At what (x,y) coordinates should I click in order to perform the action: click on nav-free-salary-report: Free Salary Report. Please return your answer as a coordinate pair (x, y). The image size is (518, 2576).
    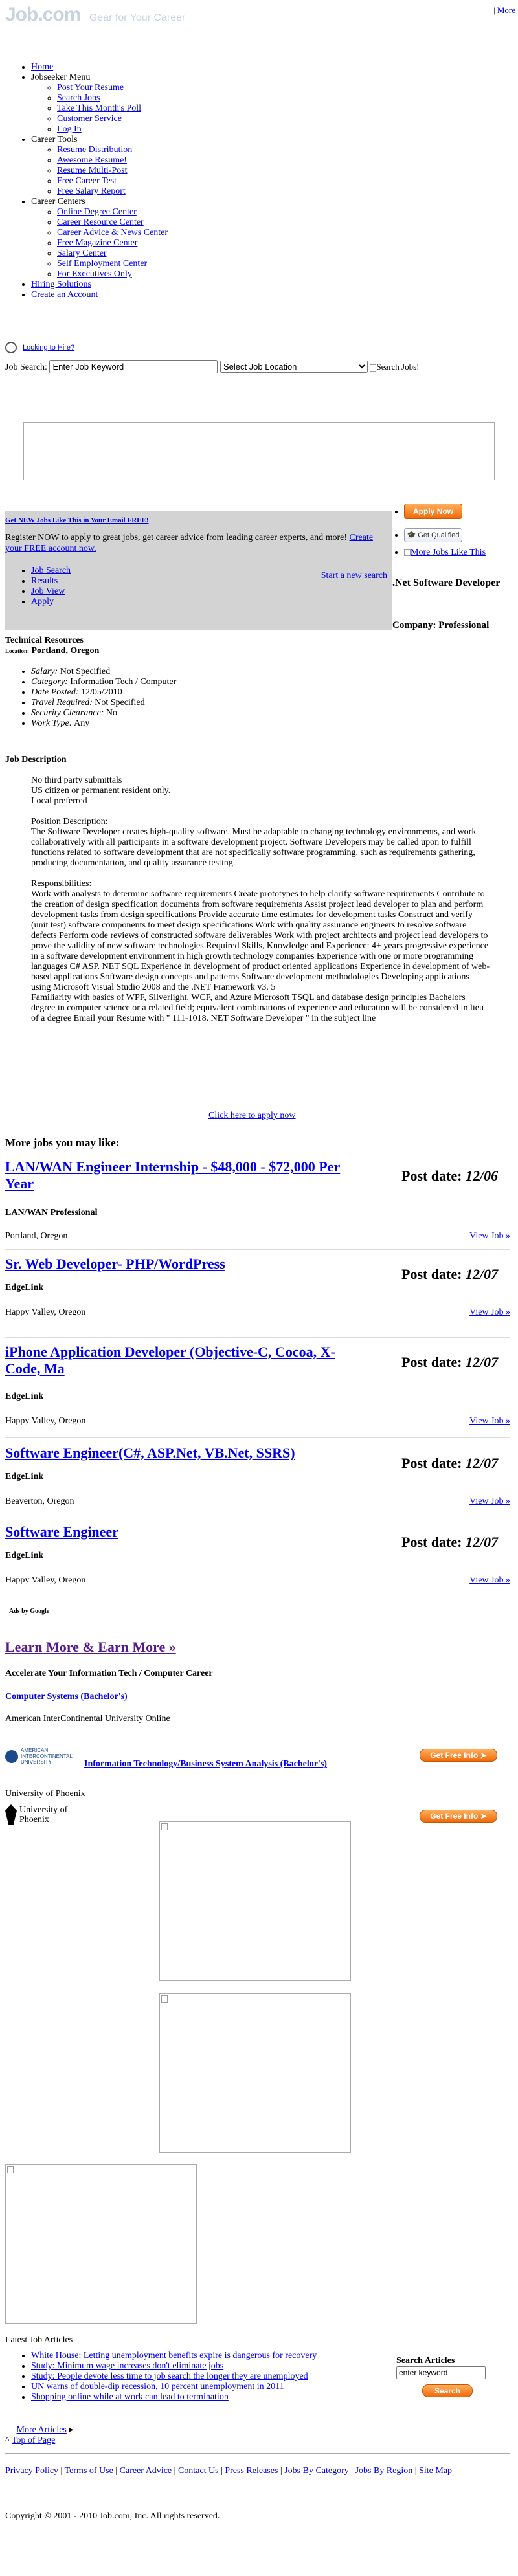
    Looking at the image, I should click on (91, 191).